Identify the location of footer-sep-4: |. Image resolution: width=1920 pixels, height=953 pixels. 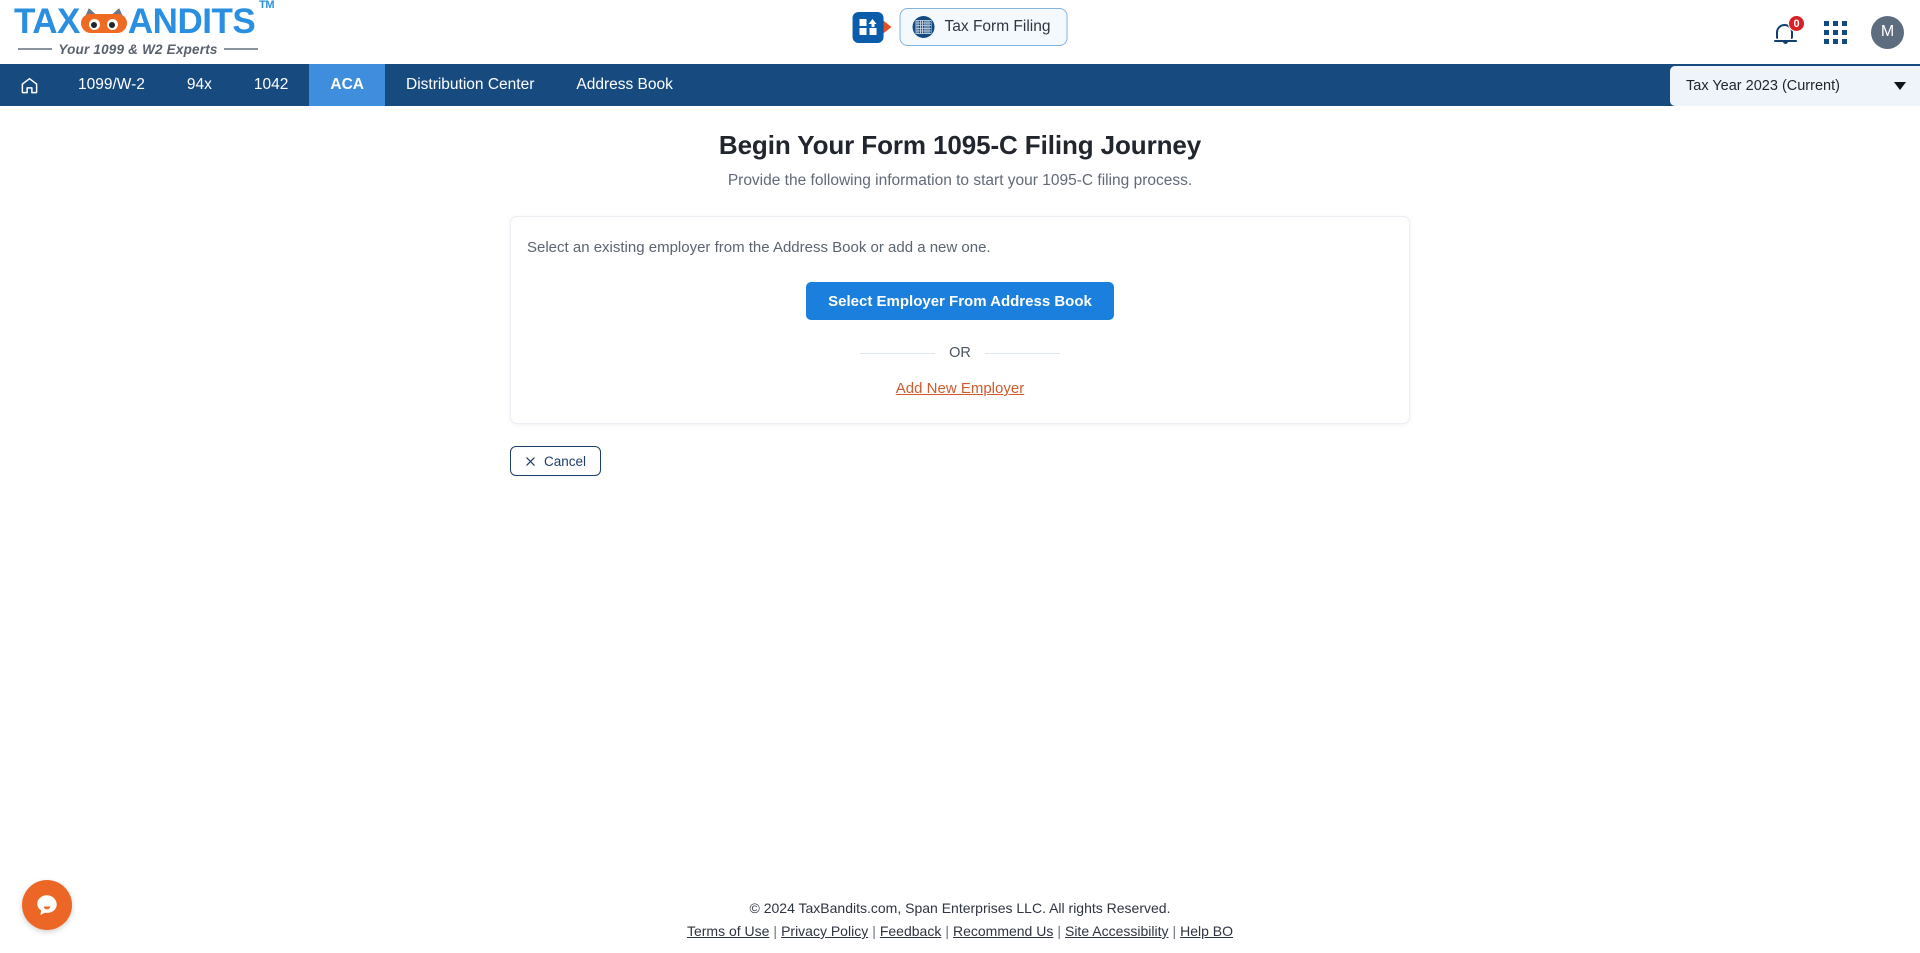
(1059, 931).